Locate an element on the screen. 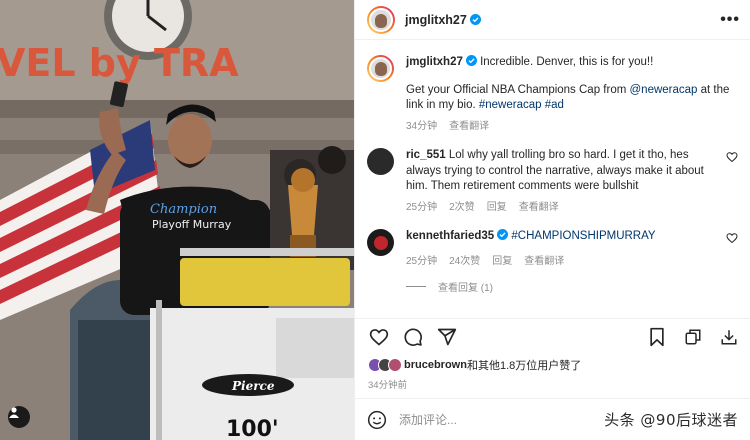 The image size is (750, 440). author-avatar is located at coordinates (381, 19).